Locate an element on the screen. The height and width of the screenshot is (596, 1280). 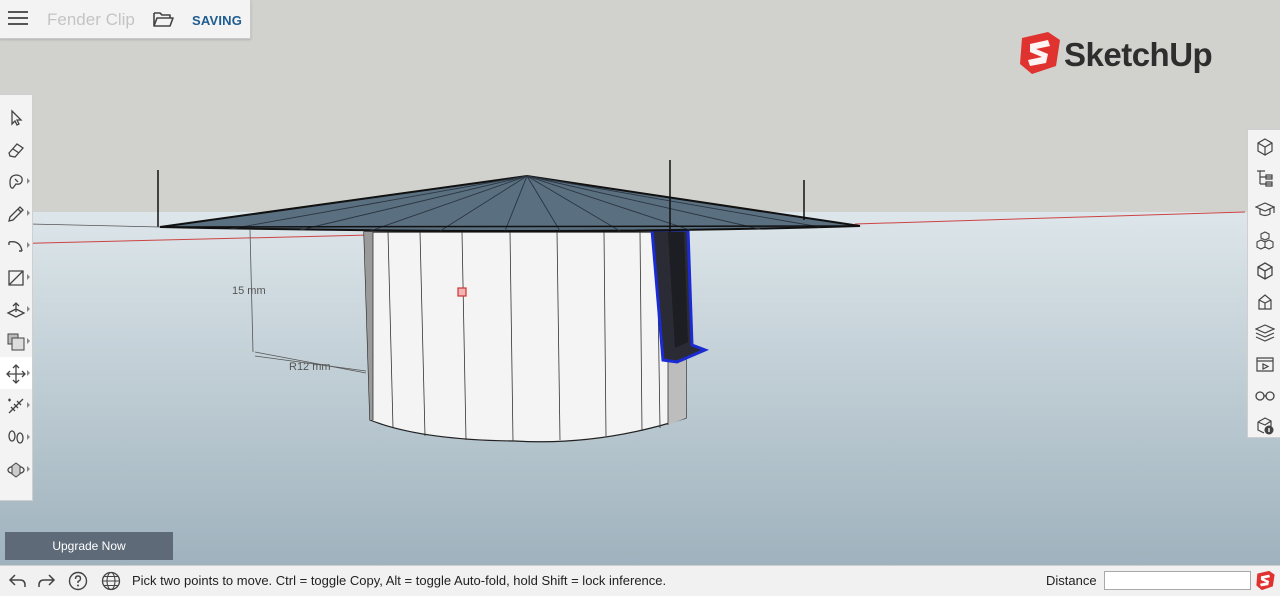
folder-open-icon is located at coordinates (163, 19).